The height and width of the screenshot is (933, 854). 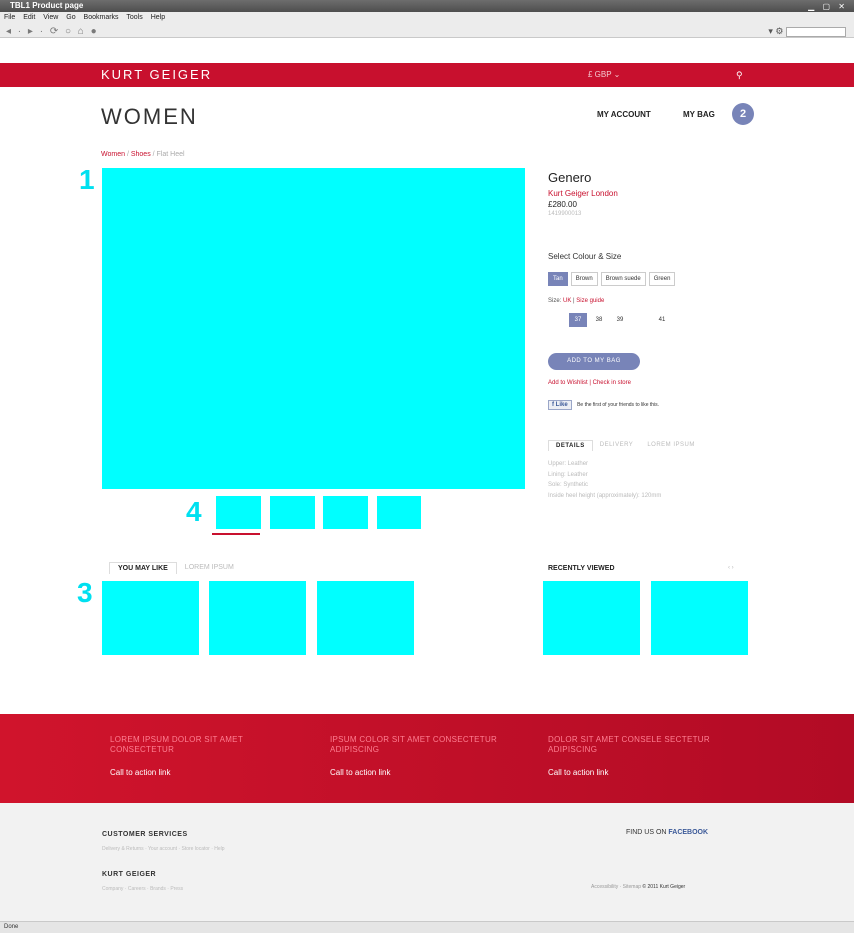 What do you see at coordinates (427, 6) in the screenshot?
I see `browser-titlebar: TBL1 Product page ▁ ▢ ✕` at bounding box center [427, 6].